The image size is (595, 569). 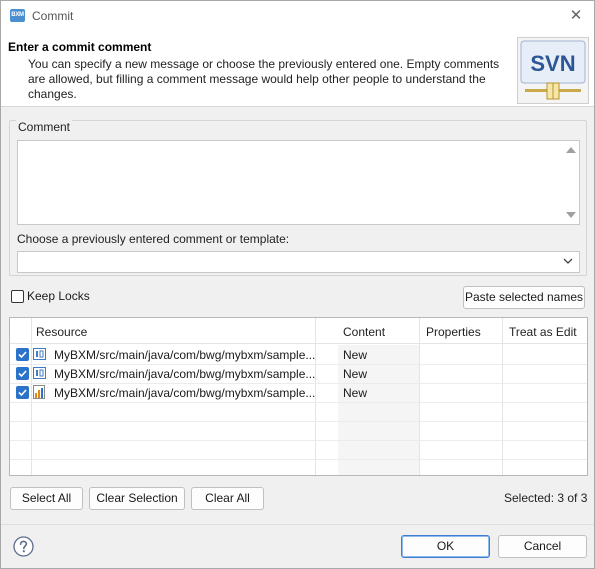 What do you see at coordinates (576, 16) in the screenshot?
I see `close-icon: ✕` at bounding box center [576, 16].